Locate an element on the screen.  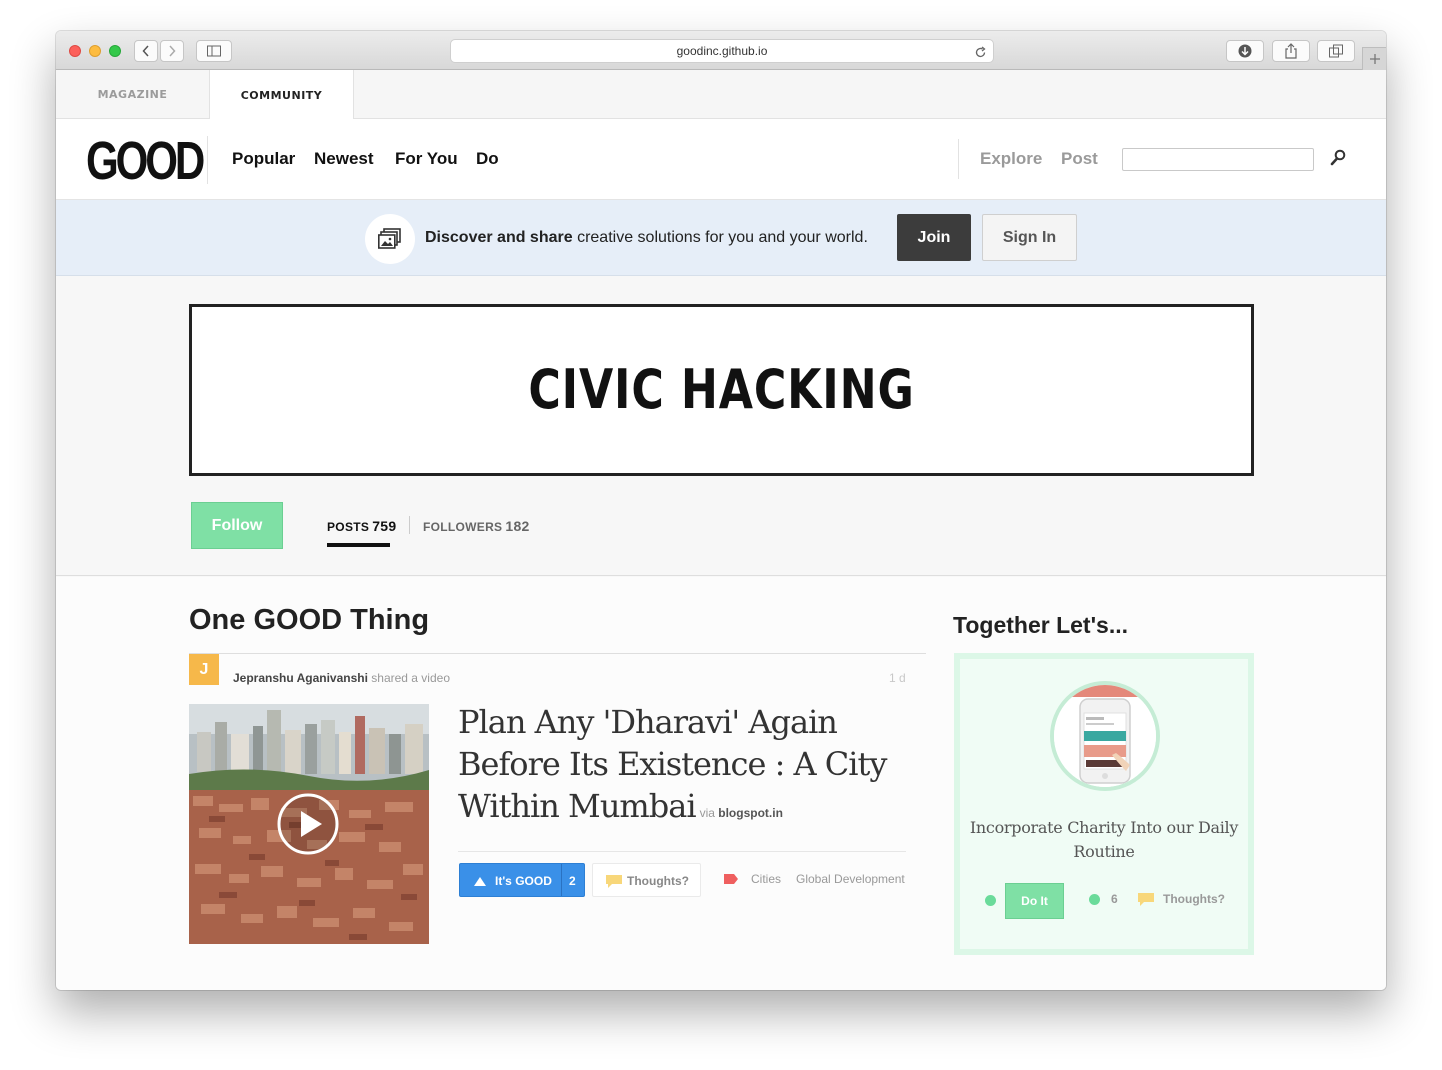
tab-magazine: MAGAZINE is located at coordinates (132, 94).